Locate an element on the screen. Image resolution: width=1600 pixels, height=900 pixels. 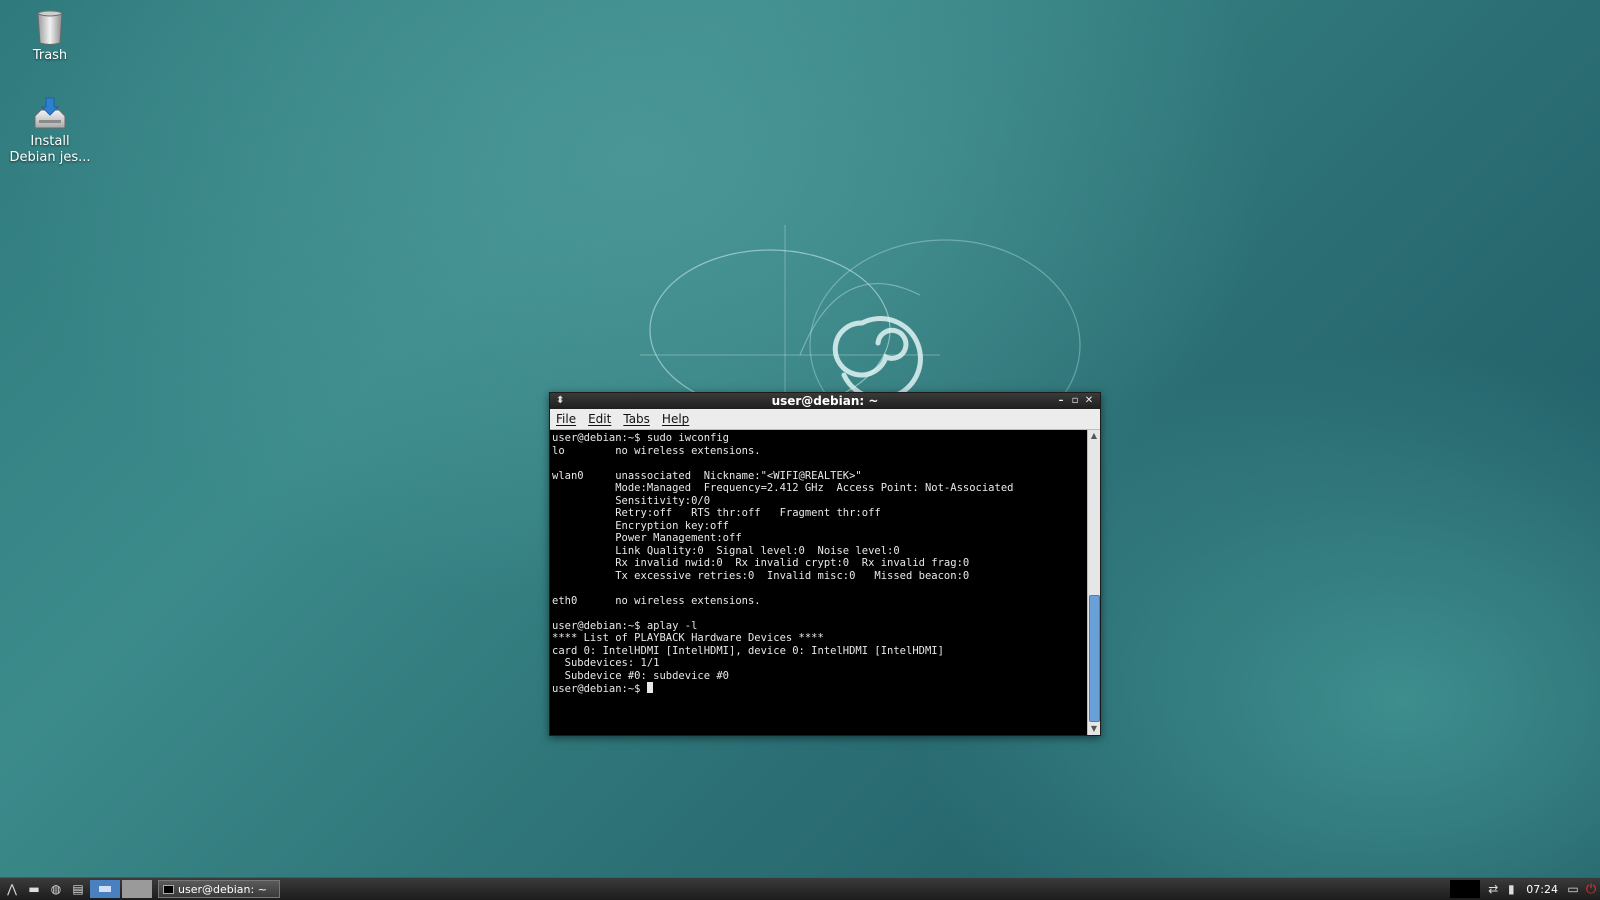
desktop-icon-label: Trash is located at coordinates (50, 55).